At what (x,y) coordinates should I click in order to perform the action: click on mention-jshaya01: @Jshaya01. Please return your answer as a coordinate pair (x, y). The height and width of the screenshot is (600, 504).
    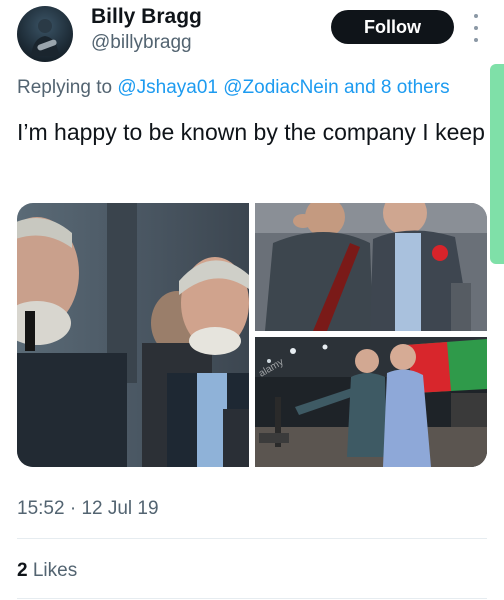
    Looking at the image, I should click on (167, 87).